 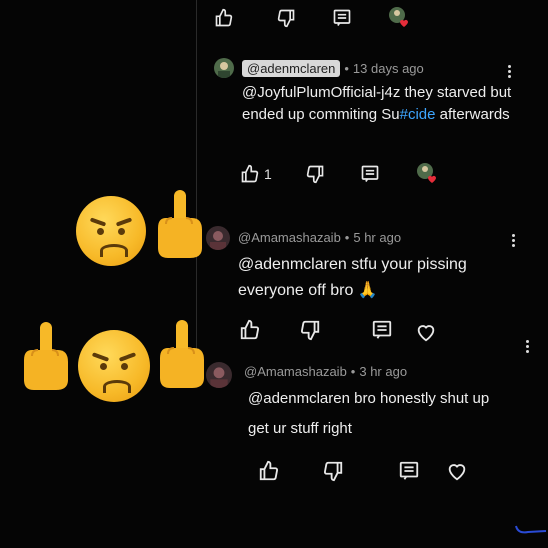 What do you see at coordinates (268, 174) in the screenshot?
I see `like-count: 1` at bounding box center [268, 174].